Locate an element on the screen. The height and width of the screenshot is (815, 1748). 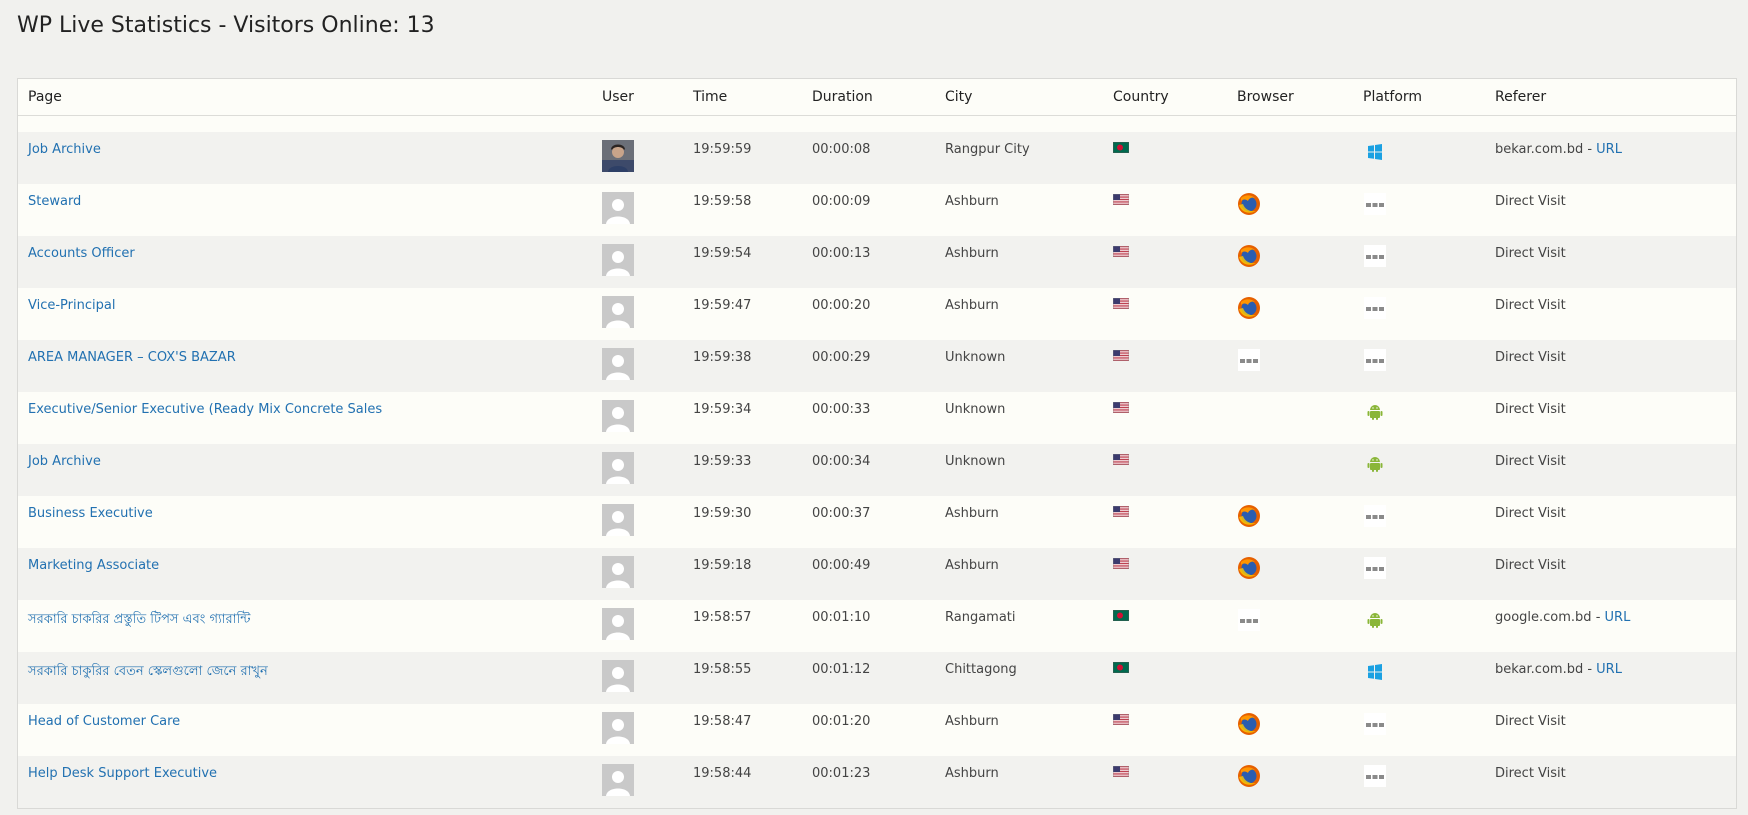
page-link: সরকারি চাকুরির বেতন স্কেলগুলো জেনে রাখুন is located at coordinates (148, 671).